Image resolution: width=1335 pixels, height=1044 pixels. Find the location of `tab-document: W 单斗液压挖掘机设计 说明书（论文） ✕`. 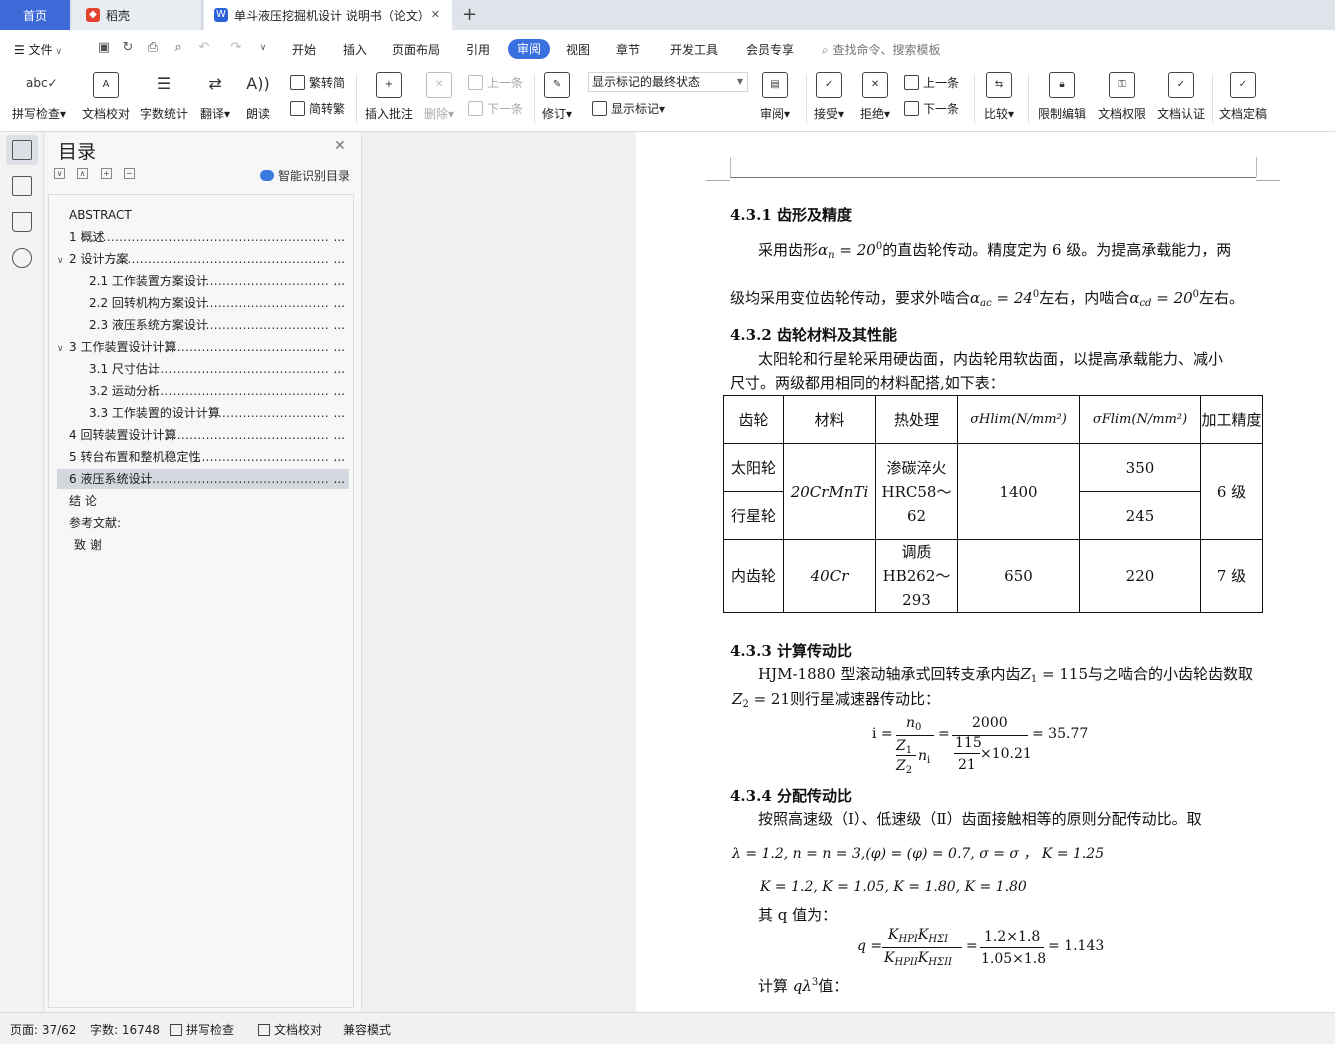

tab-document: W 单斗液压挖掘机设计 说明书（论文） ✕ is located at coordinates (328, 15).